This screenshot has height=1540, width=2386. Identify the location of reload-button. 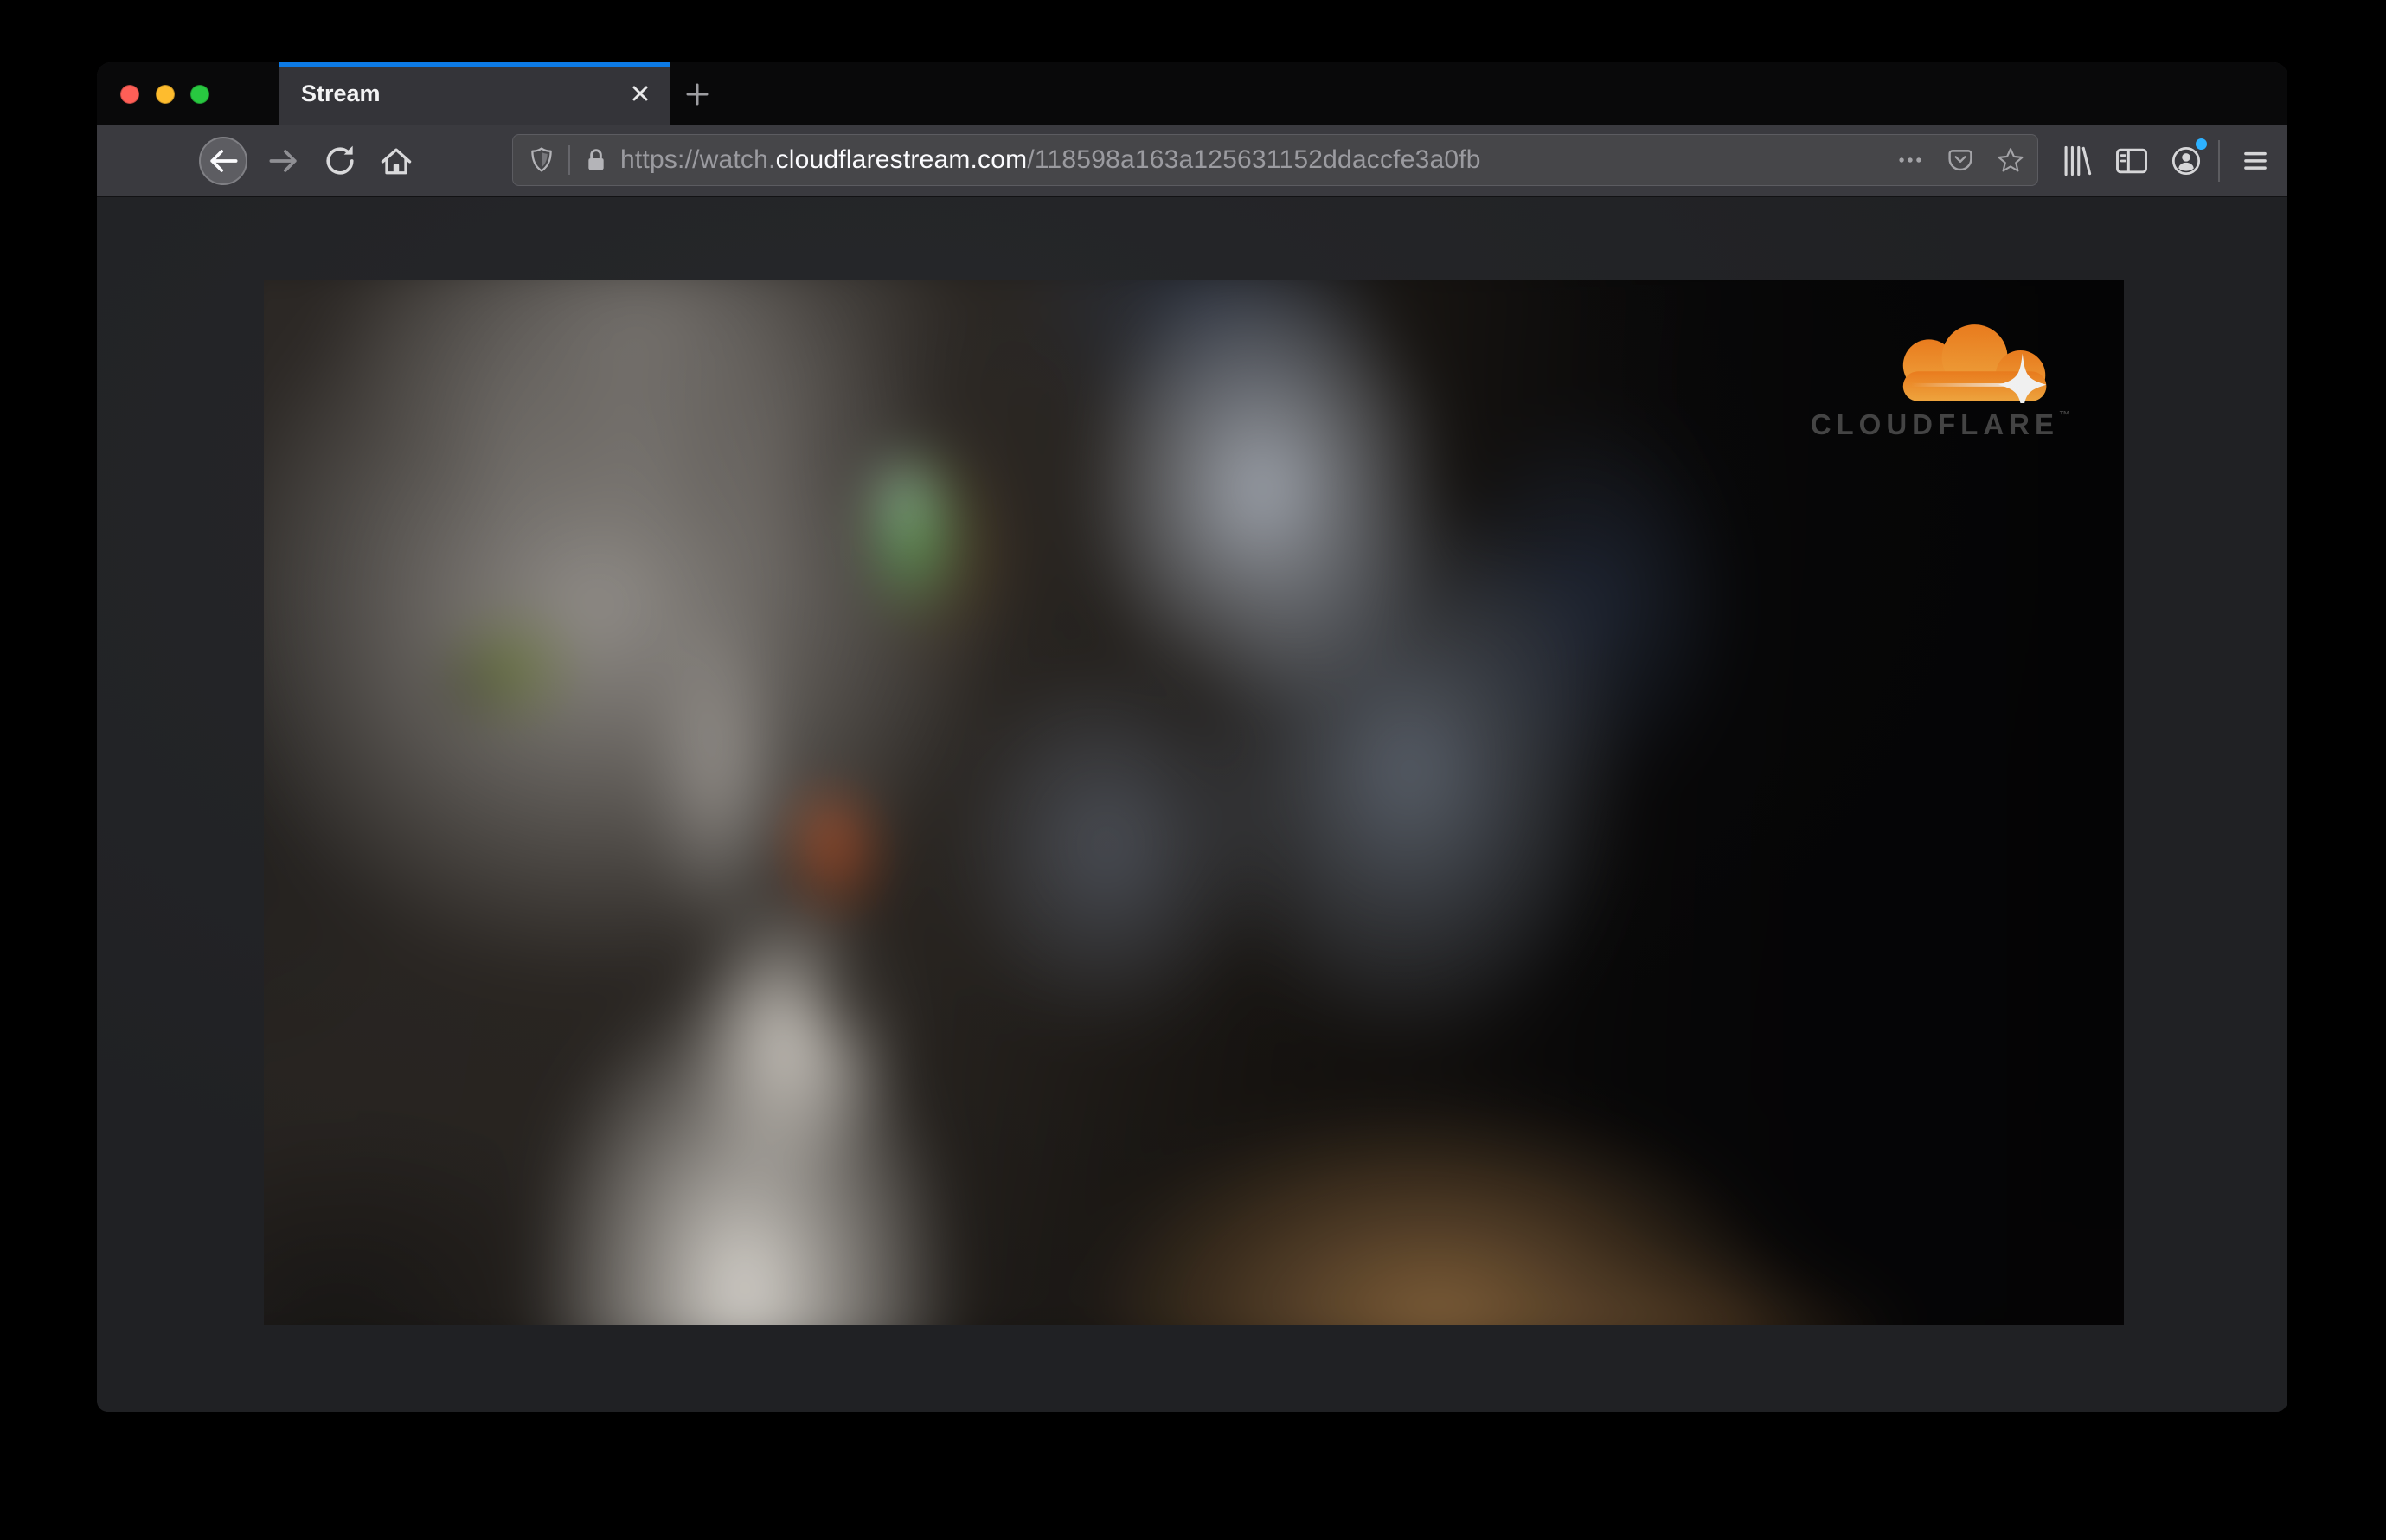
(340, 161).